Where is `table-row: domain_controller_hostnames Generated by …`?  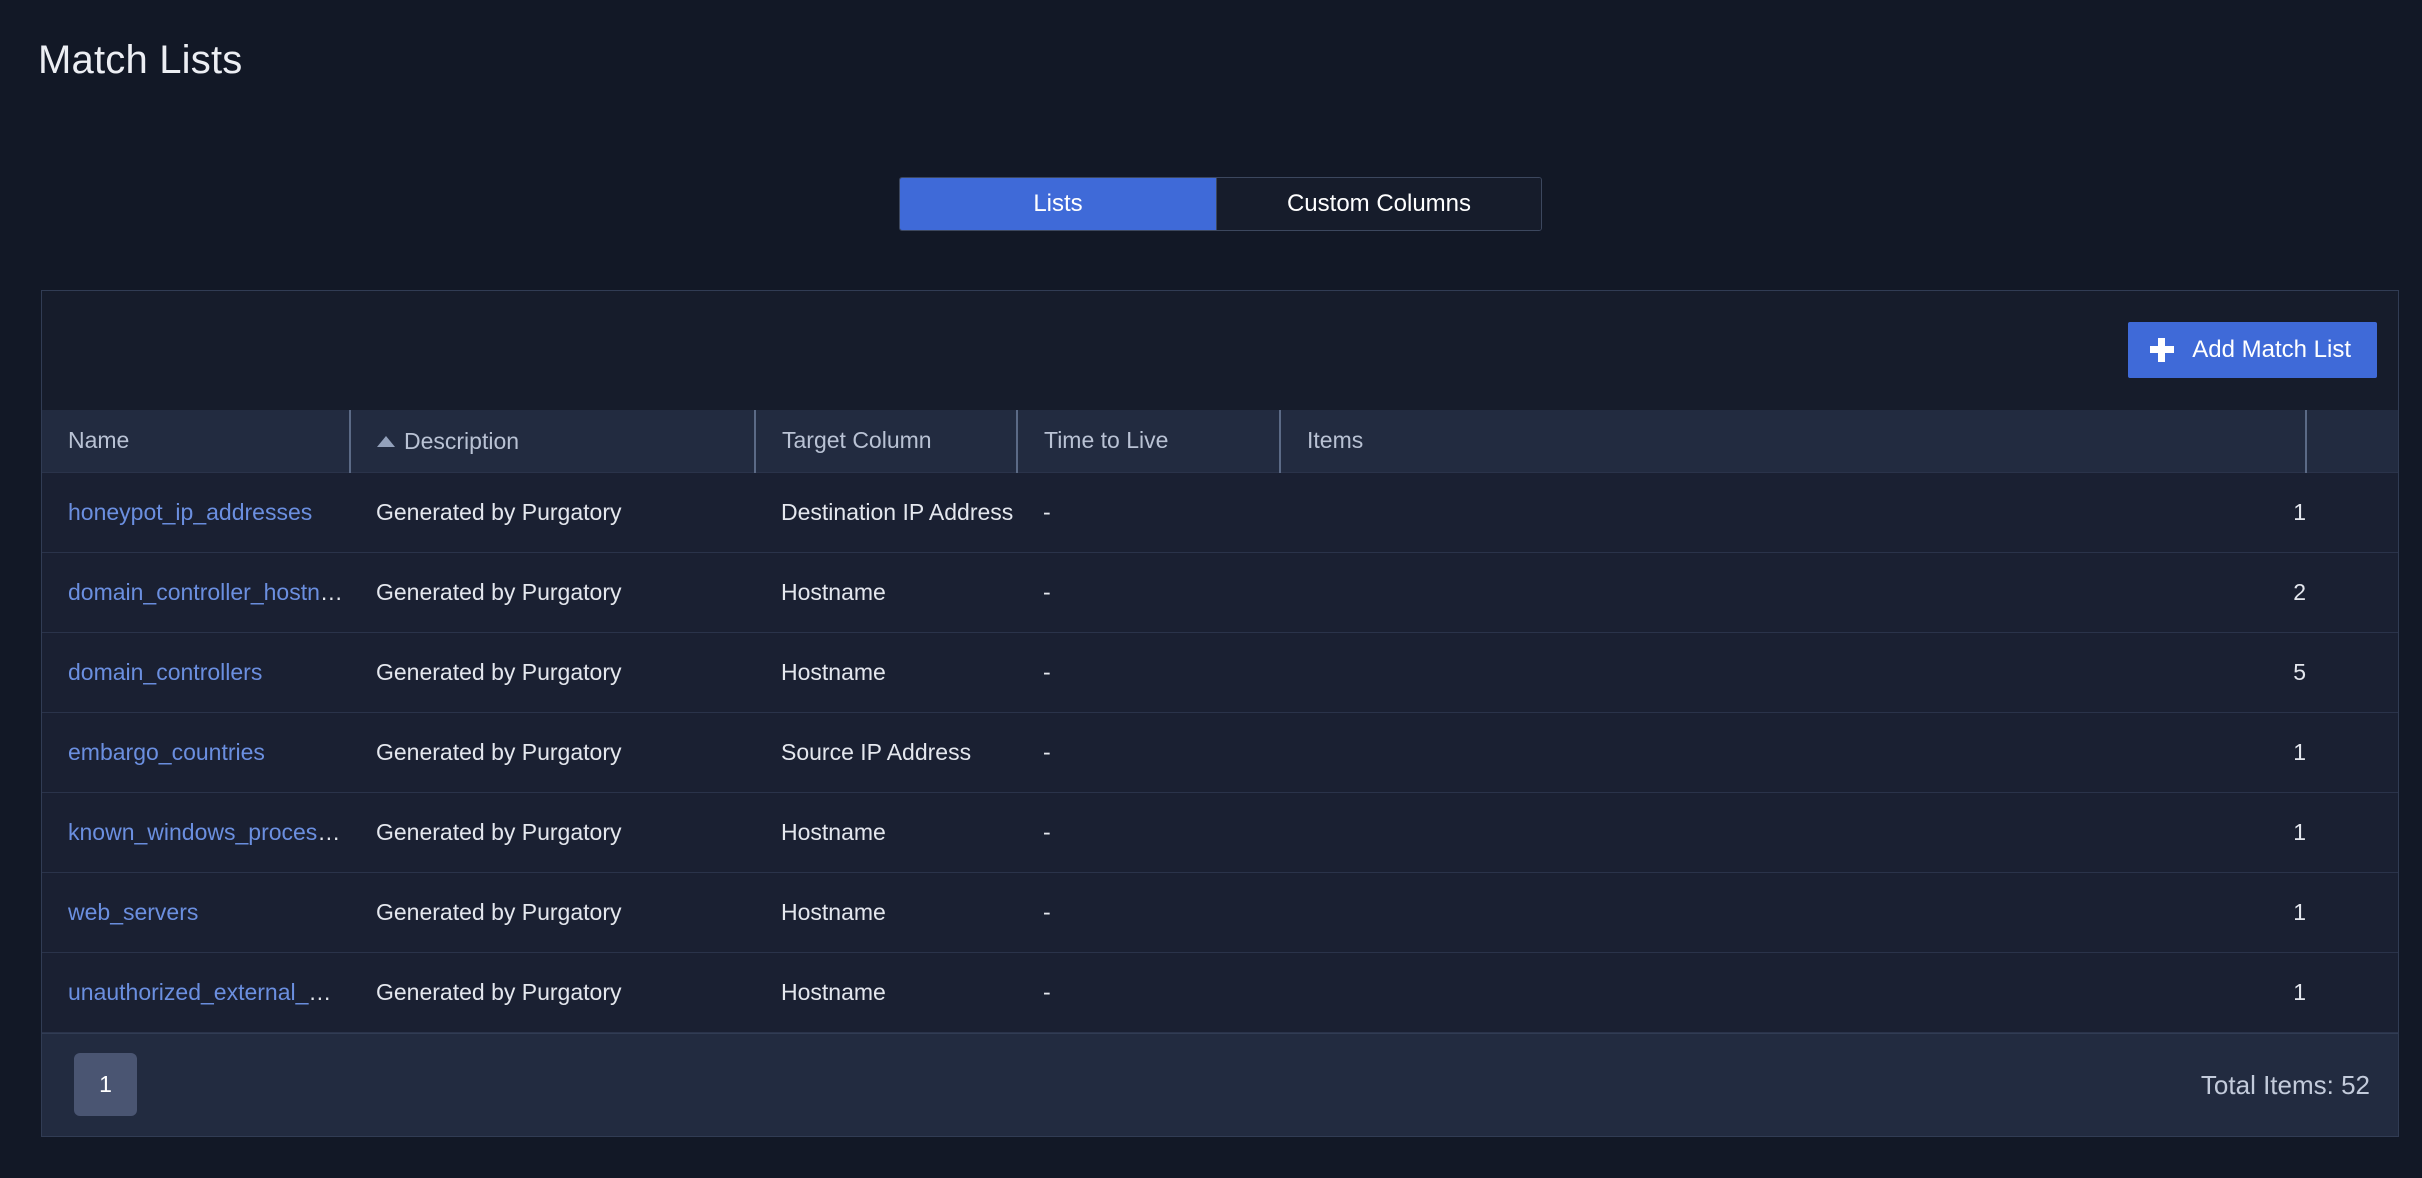 table-row: domain_controller_hostnames Generated by … is located at coordinates (1220, 592).